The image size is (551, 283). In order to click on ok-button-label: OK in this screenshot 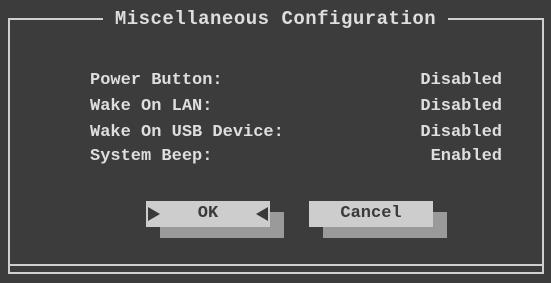, I will do `click(208, 213)`.